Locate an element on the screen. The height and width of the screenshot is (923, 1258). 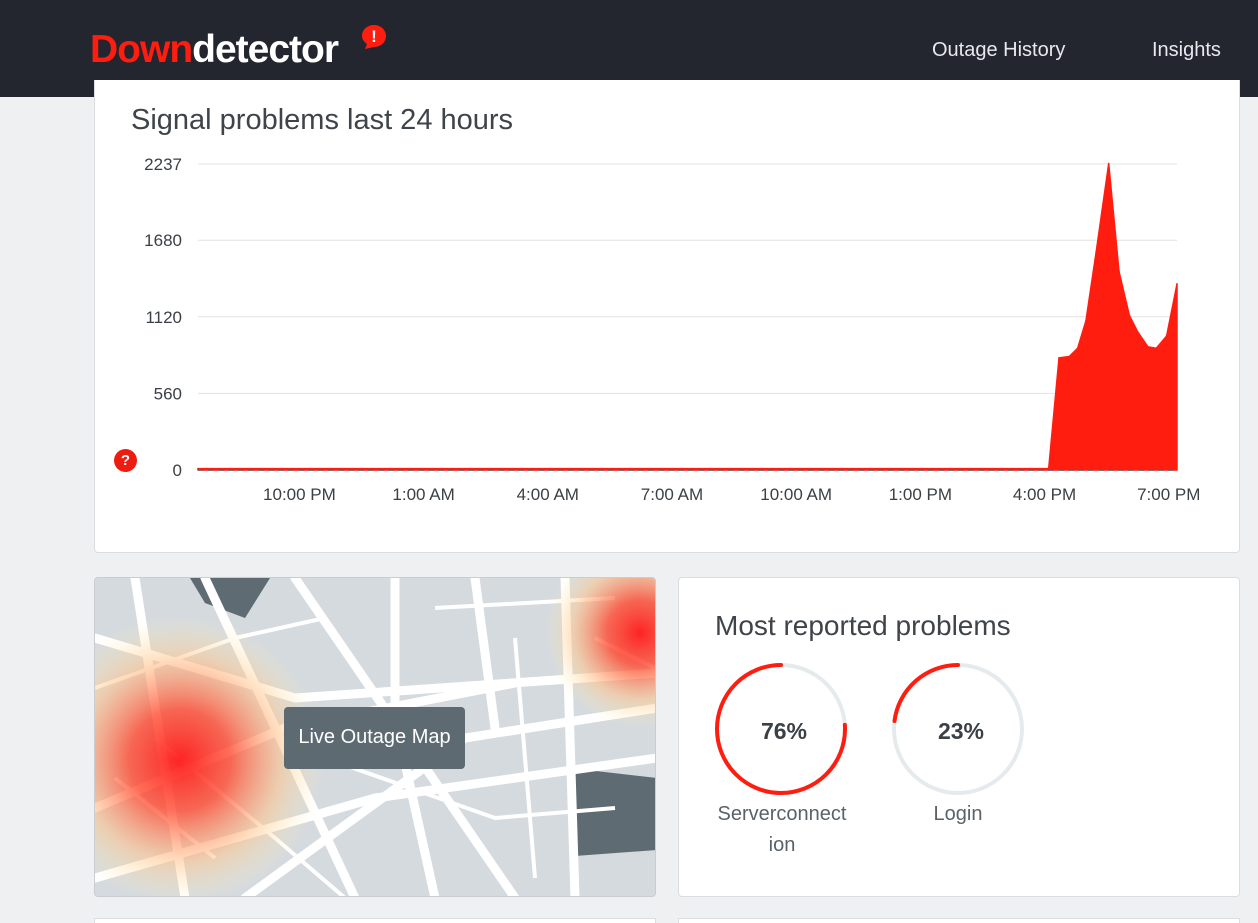
x-tick-label-0: 10:00 PM is located at coordinates (299, 494).